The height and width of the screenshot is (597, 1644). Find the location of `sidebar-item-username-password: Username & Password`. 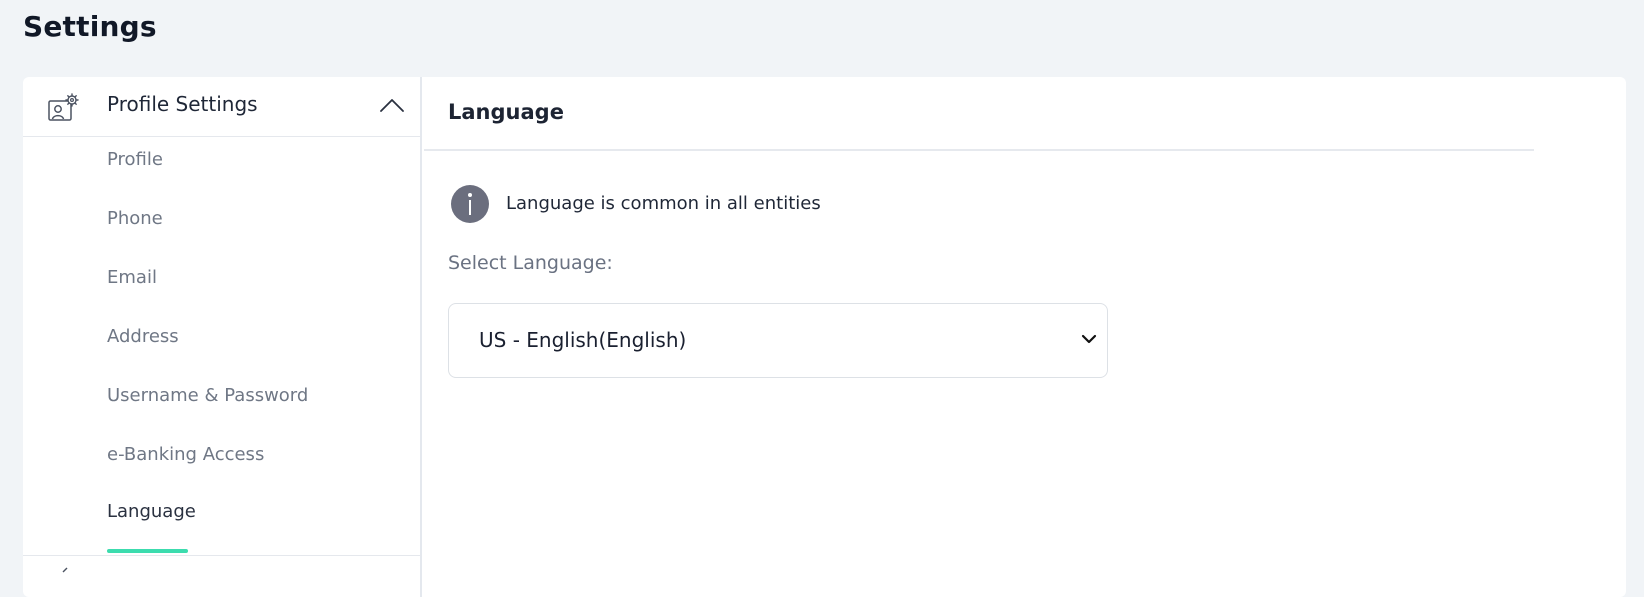

sidebar-item-username-password: Username & Password is located at coordinates (207, 395).